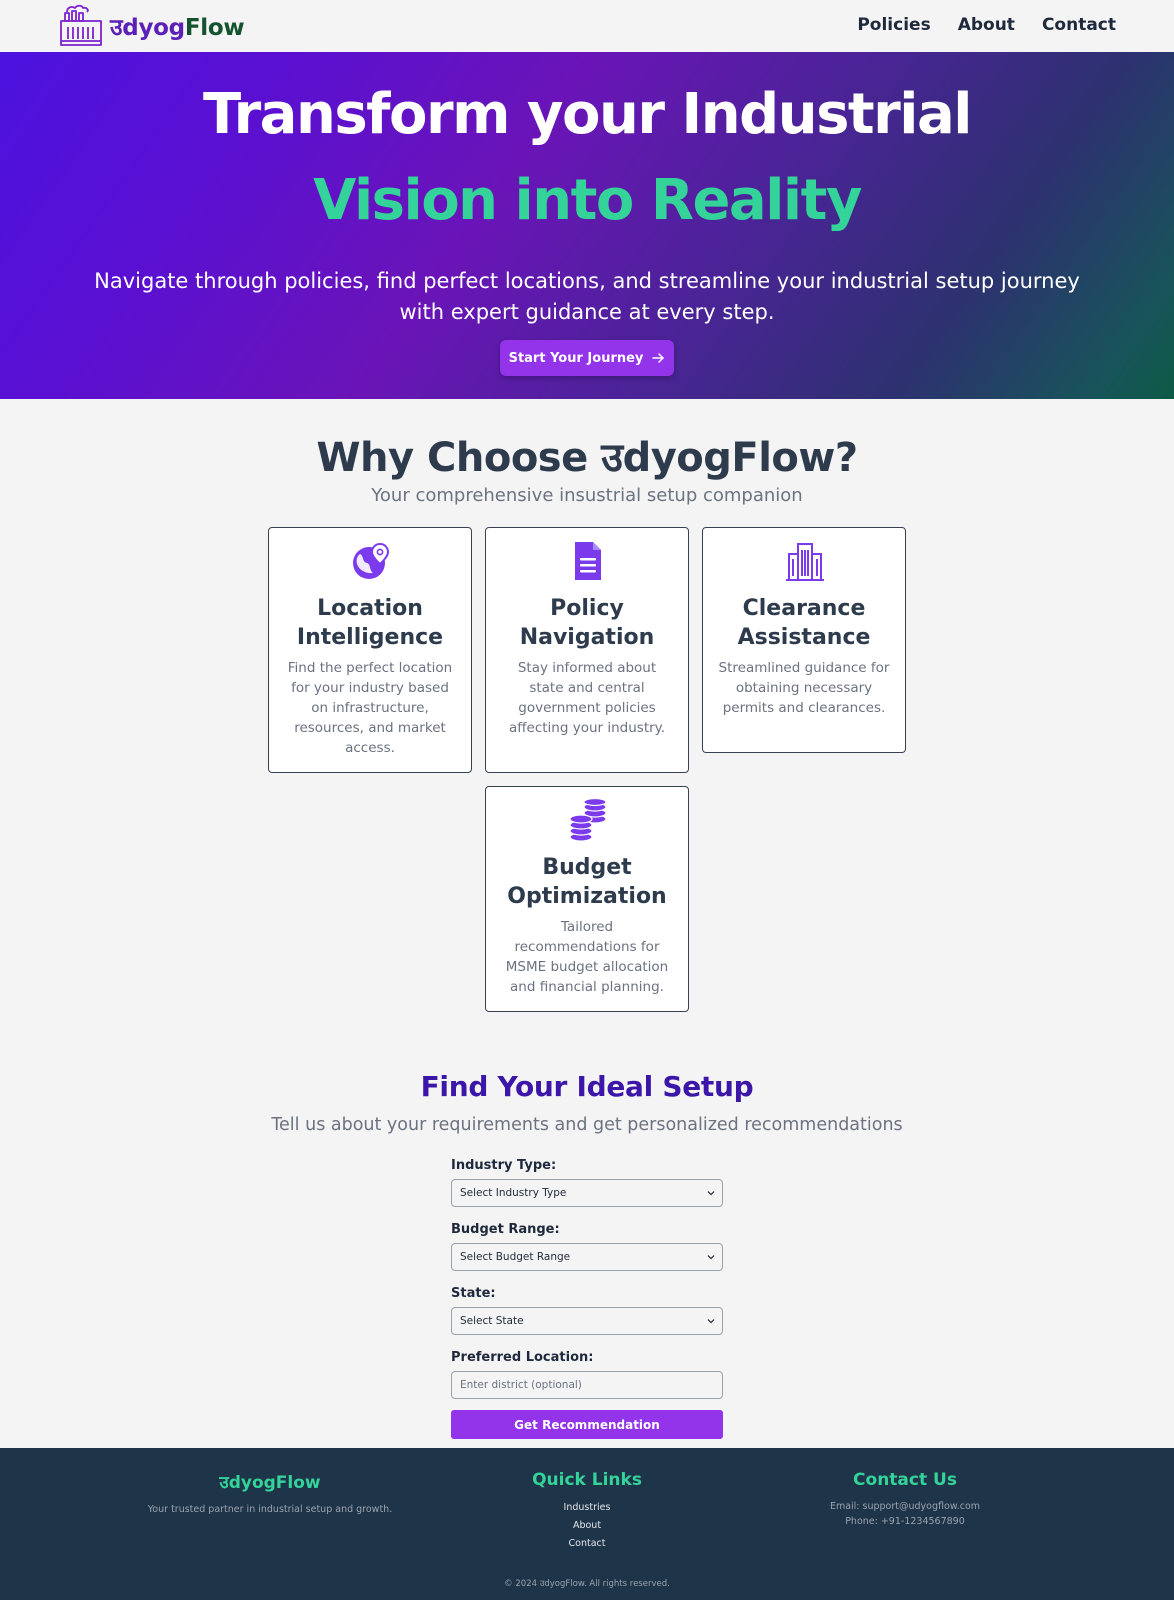 The height and width of the screenshot is (1600, 1174). Describe the element at coordinates (658, 358) in the screenshot. I see `arrow-right-icon` at that location.